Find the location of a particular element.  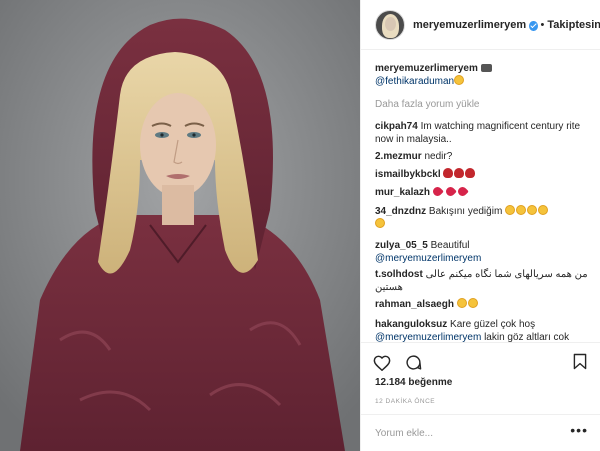

following-status: Takiptesin is located at coordinates (573, 25).